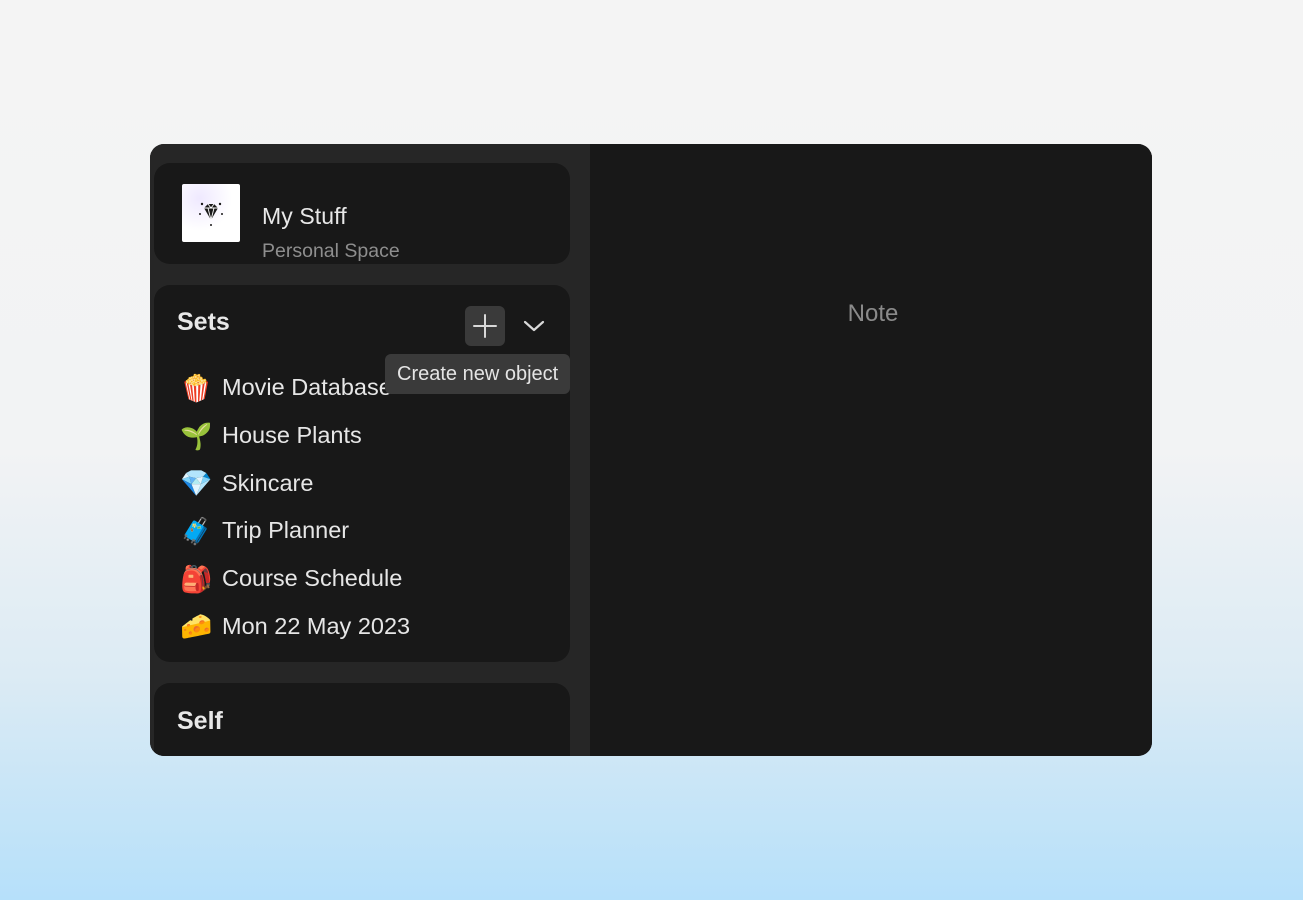 Image resolution: width=1303 pixels, height=900 pixels. I want to click on add-object-button, so click(485, 326).